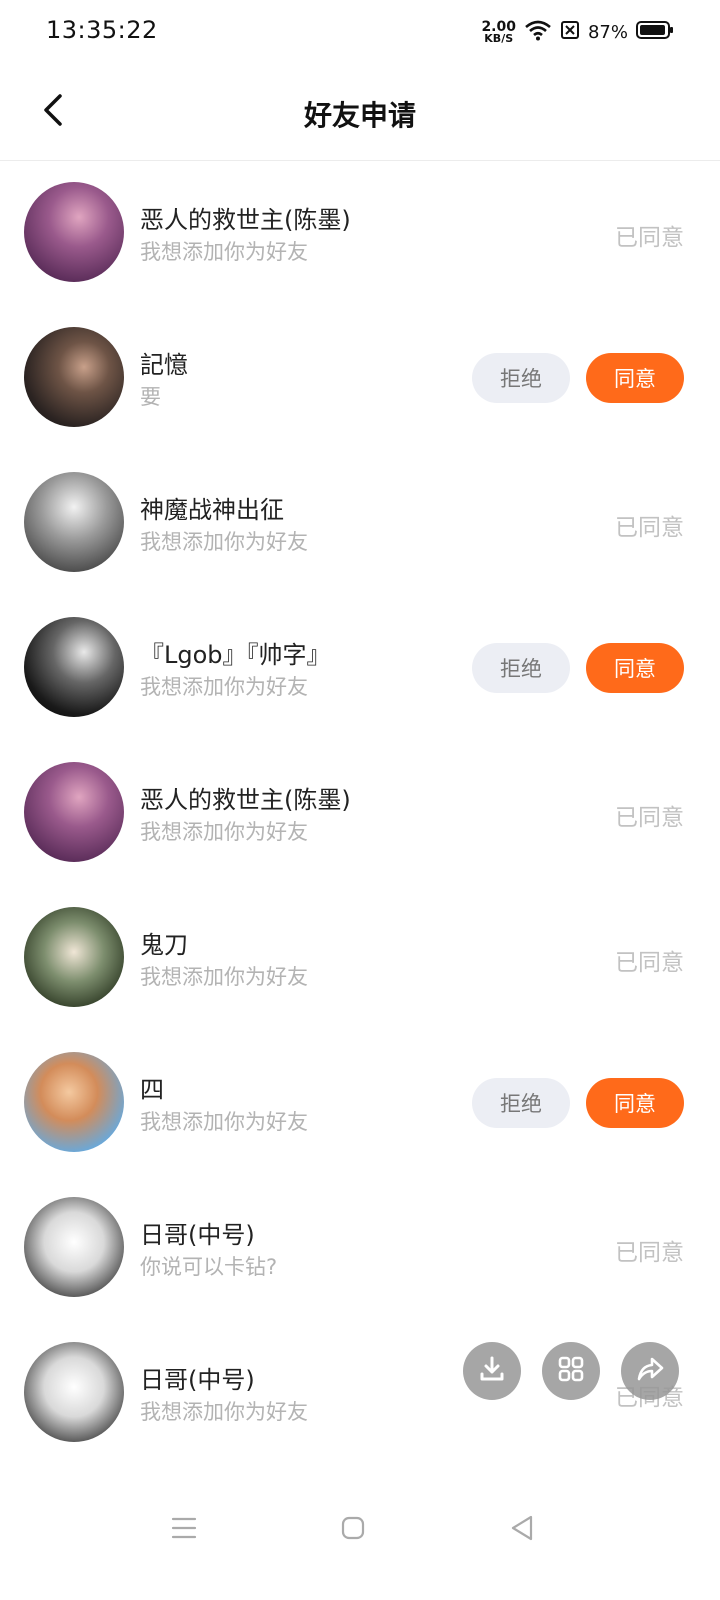 This screenshot has height=1600, width=720. I want to click on request-message: 要, so click(150, 397).